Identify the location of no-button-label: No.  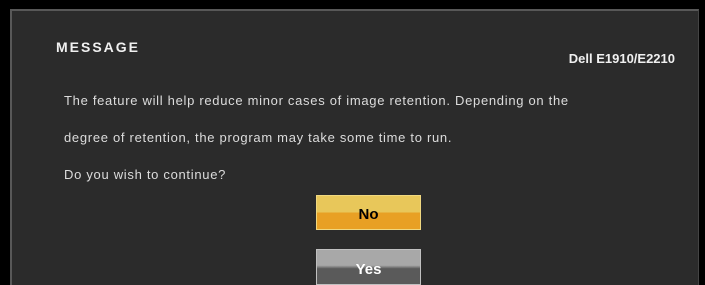
(368, 214).